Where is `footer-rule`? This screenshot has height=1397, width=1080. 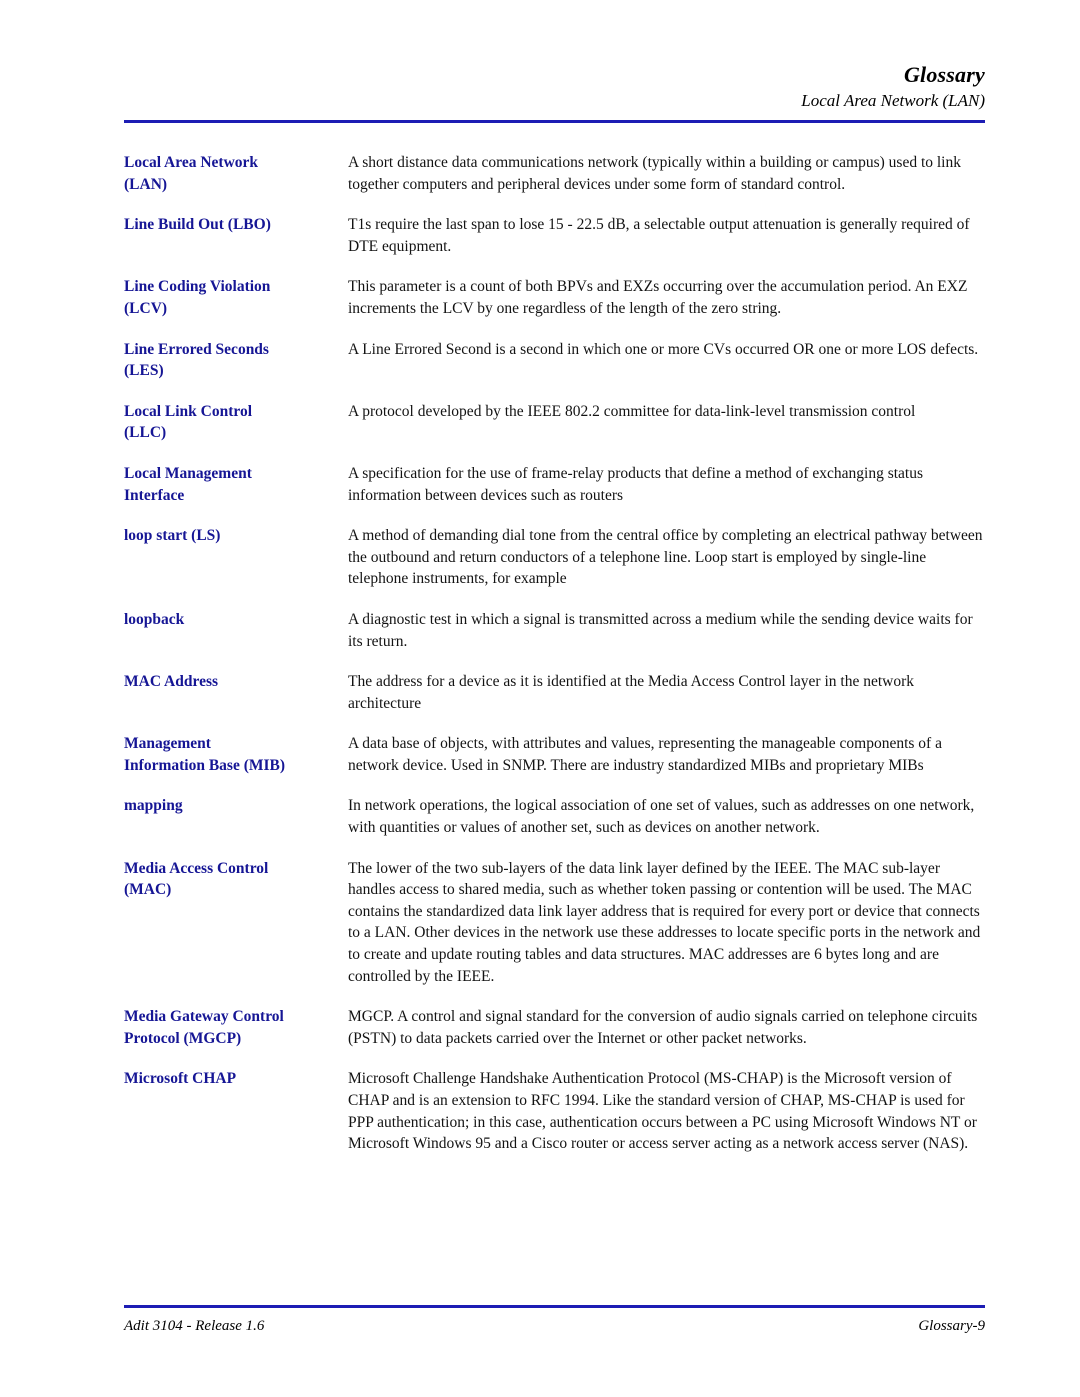
footer-rule is located at coordinates (554, 1306).